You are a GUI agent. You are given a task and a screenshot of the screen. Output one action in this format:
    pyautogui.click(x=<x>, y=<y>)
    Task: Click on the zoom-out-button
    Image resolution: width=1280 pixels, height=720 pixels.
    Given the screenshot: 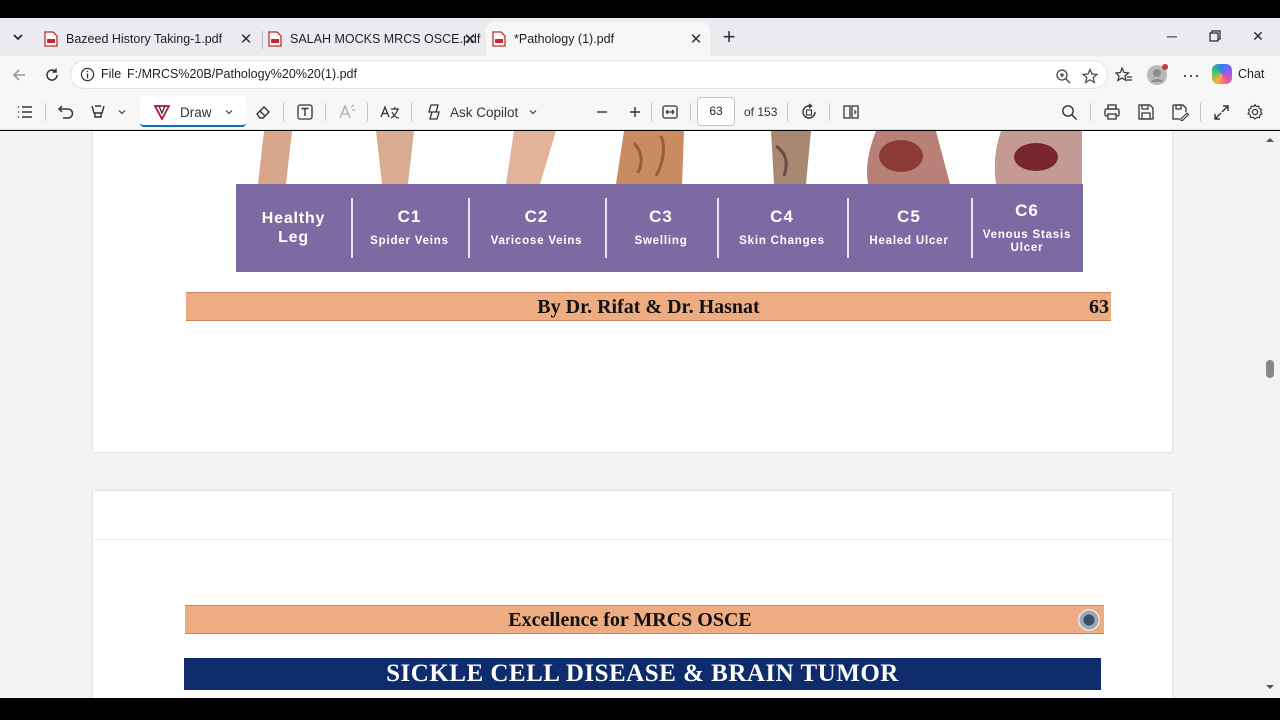 What is the action you would take?
    pyautogui.click(x=602, y=112)
    